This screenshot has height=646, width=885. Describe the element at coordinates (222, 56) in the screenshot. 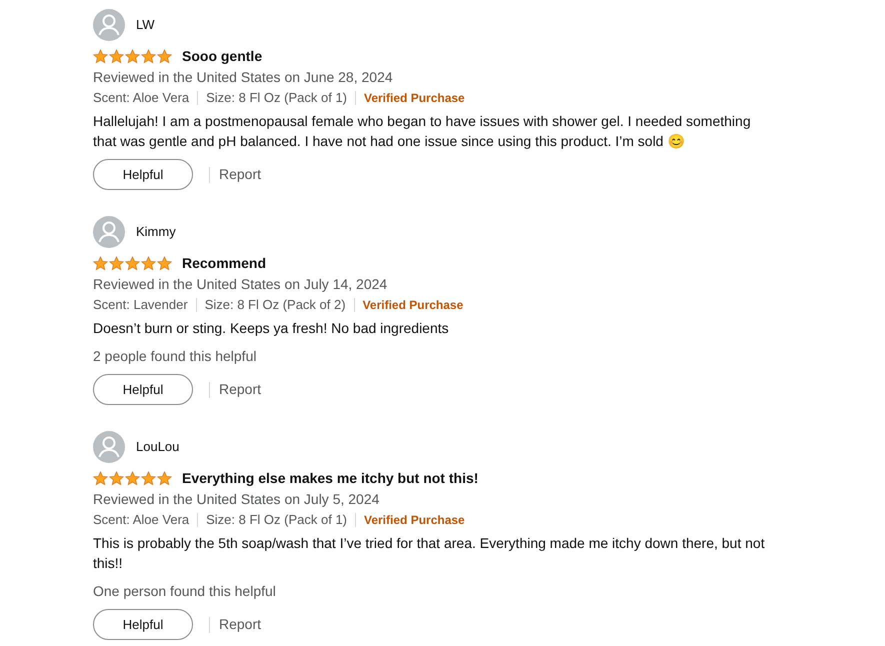

I see `review-title: Sooo gentle` at that location.